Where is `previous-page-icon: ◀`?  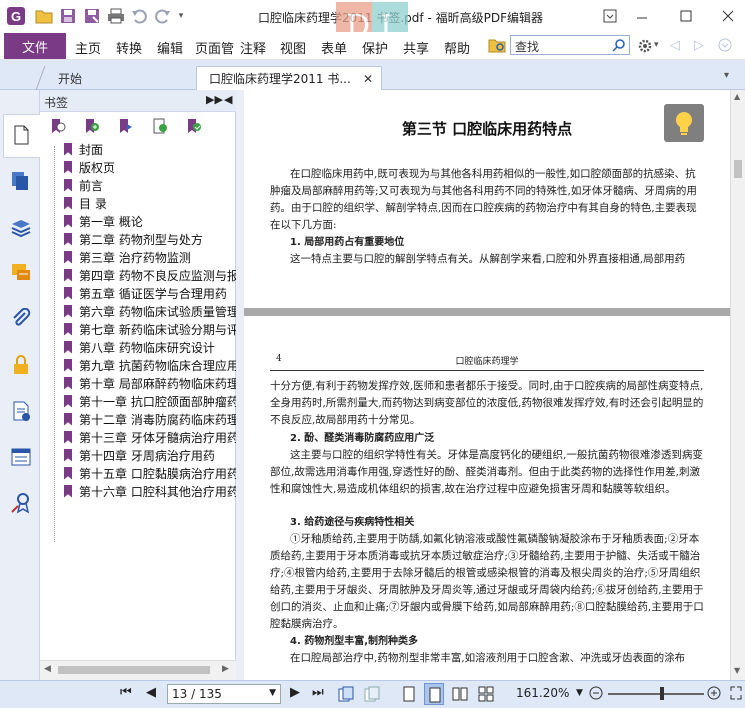 previous-page-icon: ◀ is located at coordinates (151, 692).